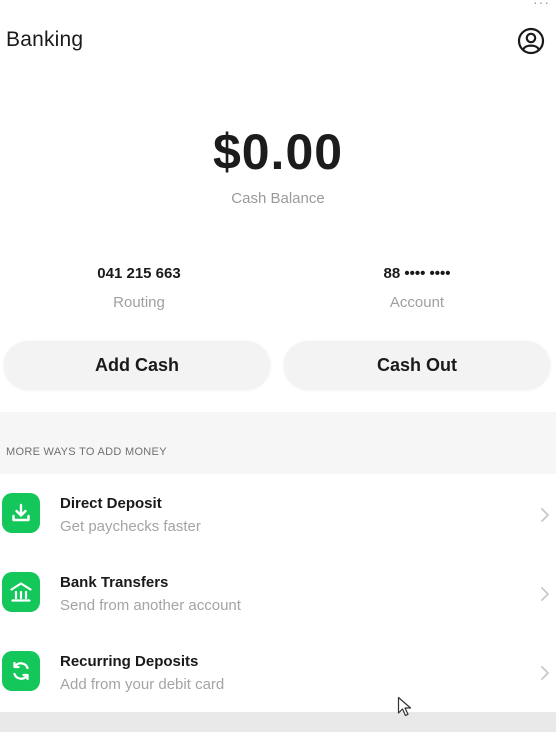 The image size is (556, 732). What do you see at coordinates (137, 365) in the screenshot?
I see `add-cash-button: Add Cash` at bounding box center [137, 365].